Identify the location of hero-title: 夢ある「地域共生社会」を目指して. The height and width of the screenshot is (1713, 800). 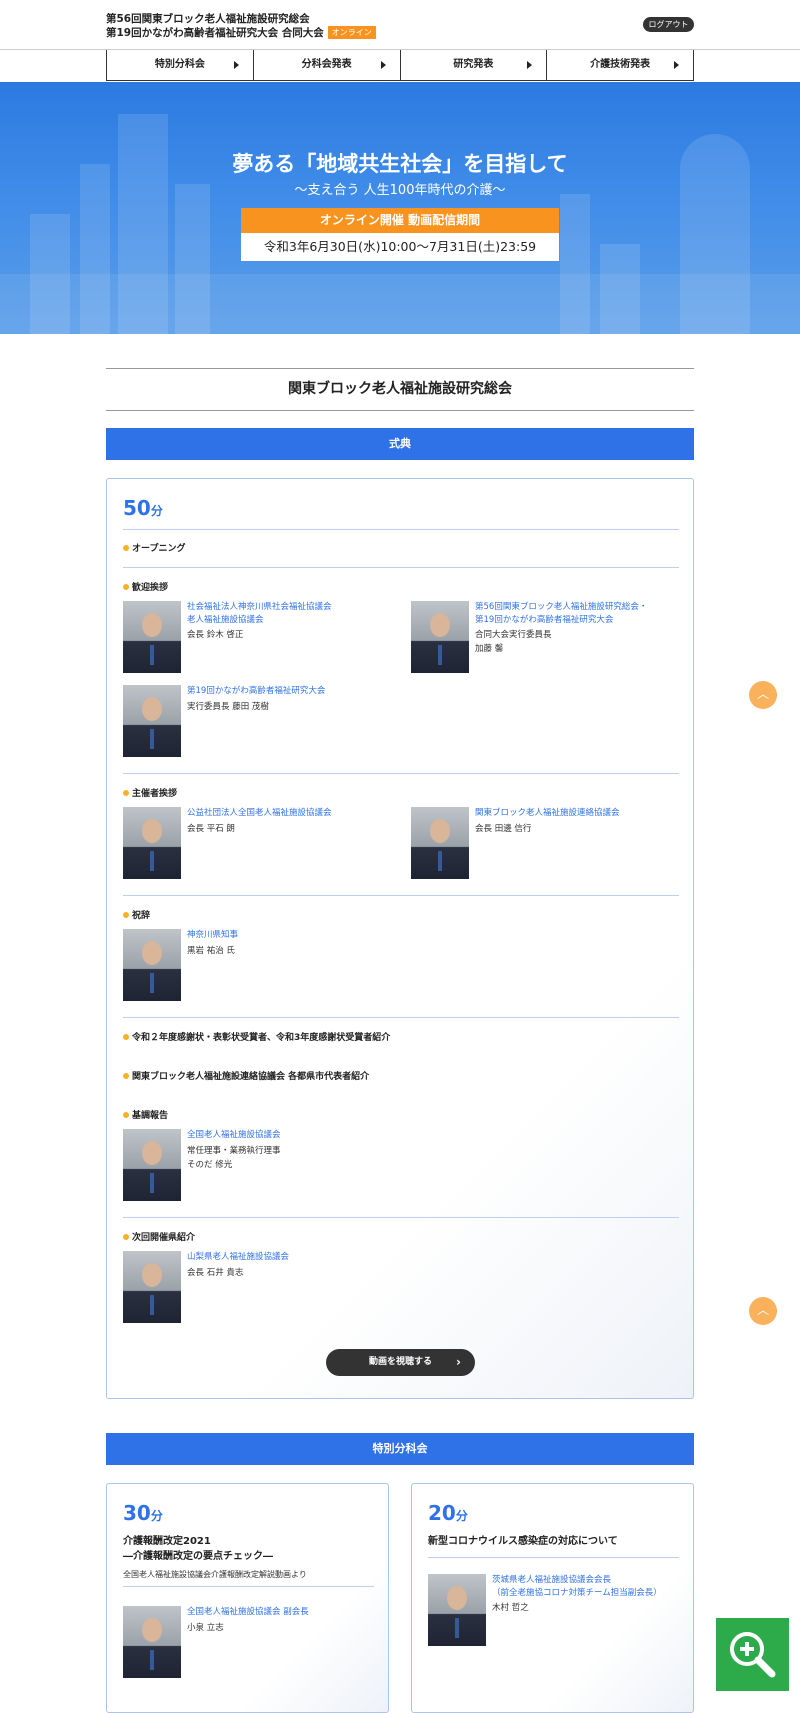
(400, 164).